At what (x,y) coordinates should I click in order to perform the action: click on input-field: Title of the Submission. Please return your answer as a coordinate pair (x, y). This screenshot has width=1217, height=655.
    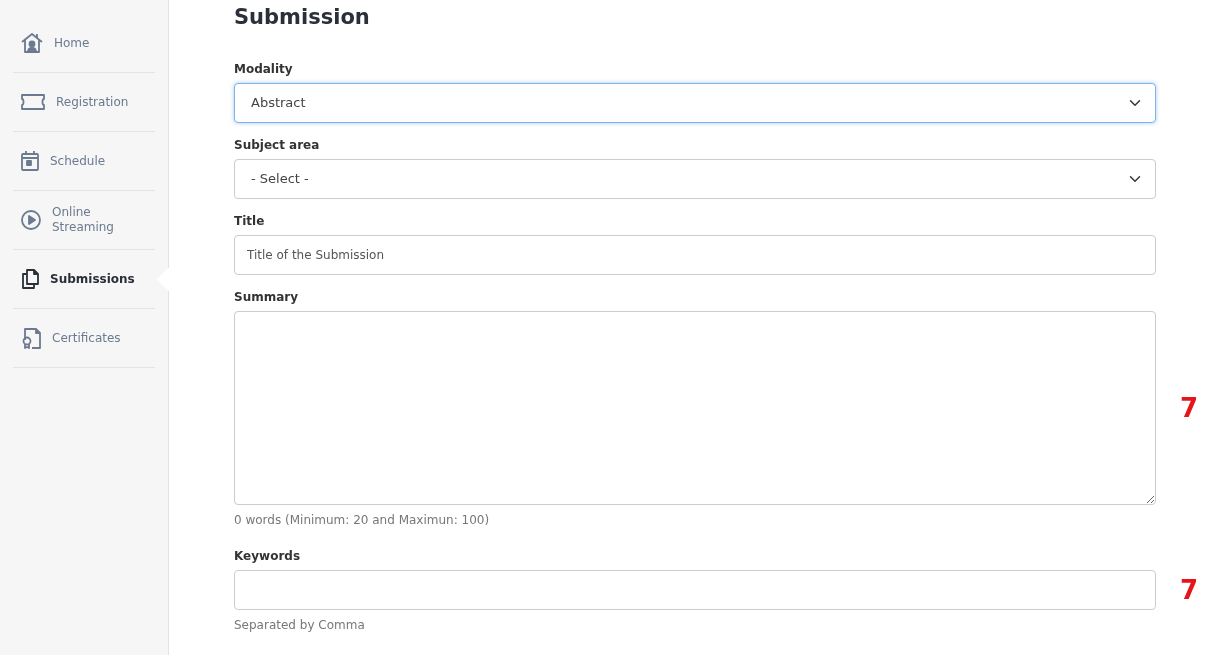
    Looking at the image, I should click on (695, 255).